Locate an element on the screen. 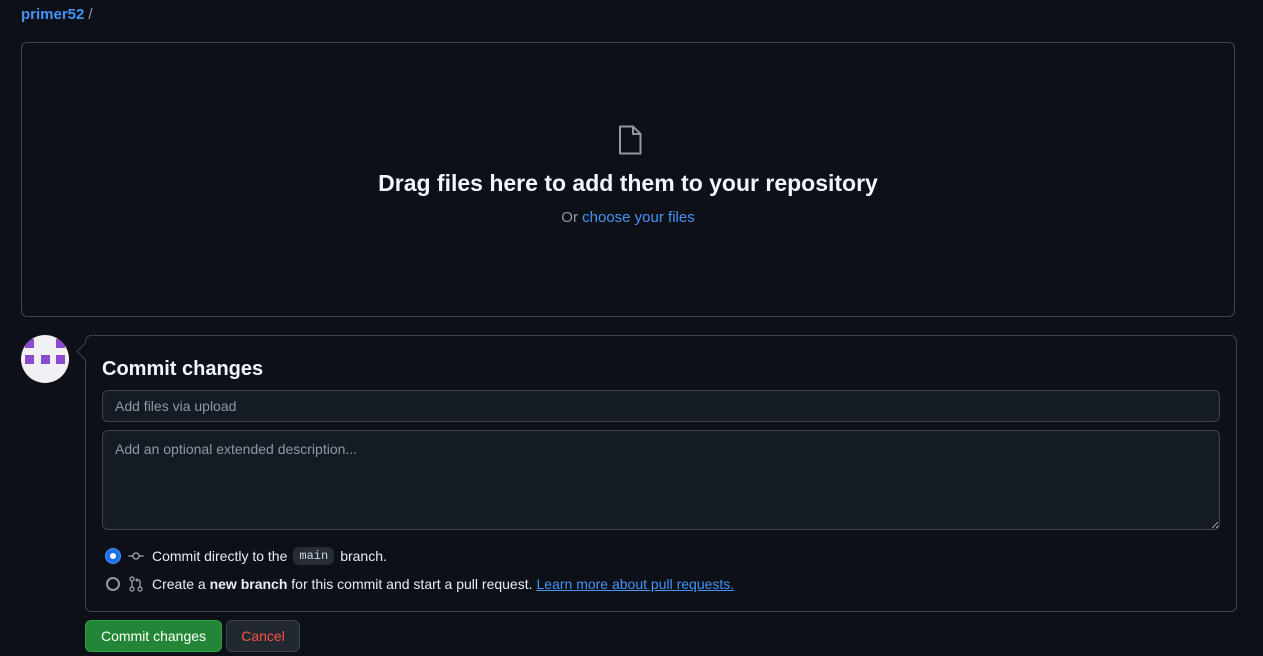  commit-direct-suffix: branch. is located at coordinates (363, 556).